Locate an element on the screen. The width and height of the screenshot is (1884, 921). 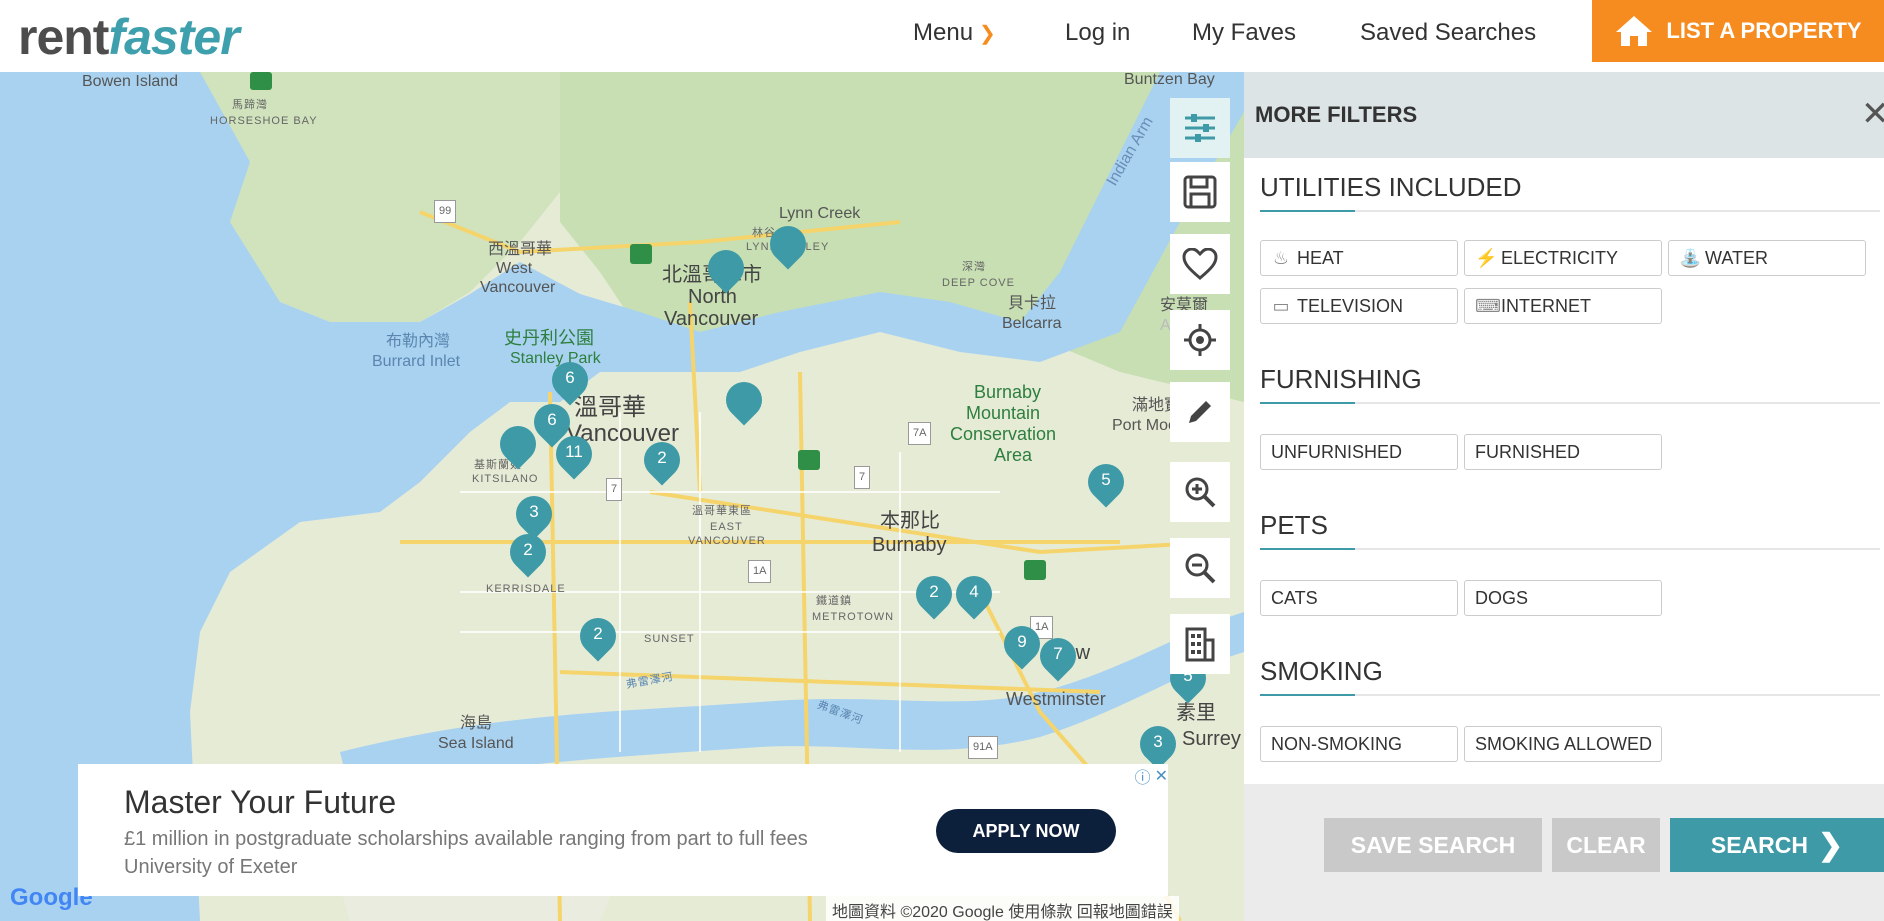
listing-pin-cluster: 11 is located at coordinates (574, 454).